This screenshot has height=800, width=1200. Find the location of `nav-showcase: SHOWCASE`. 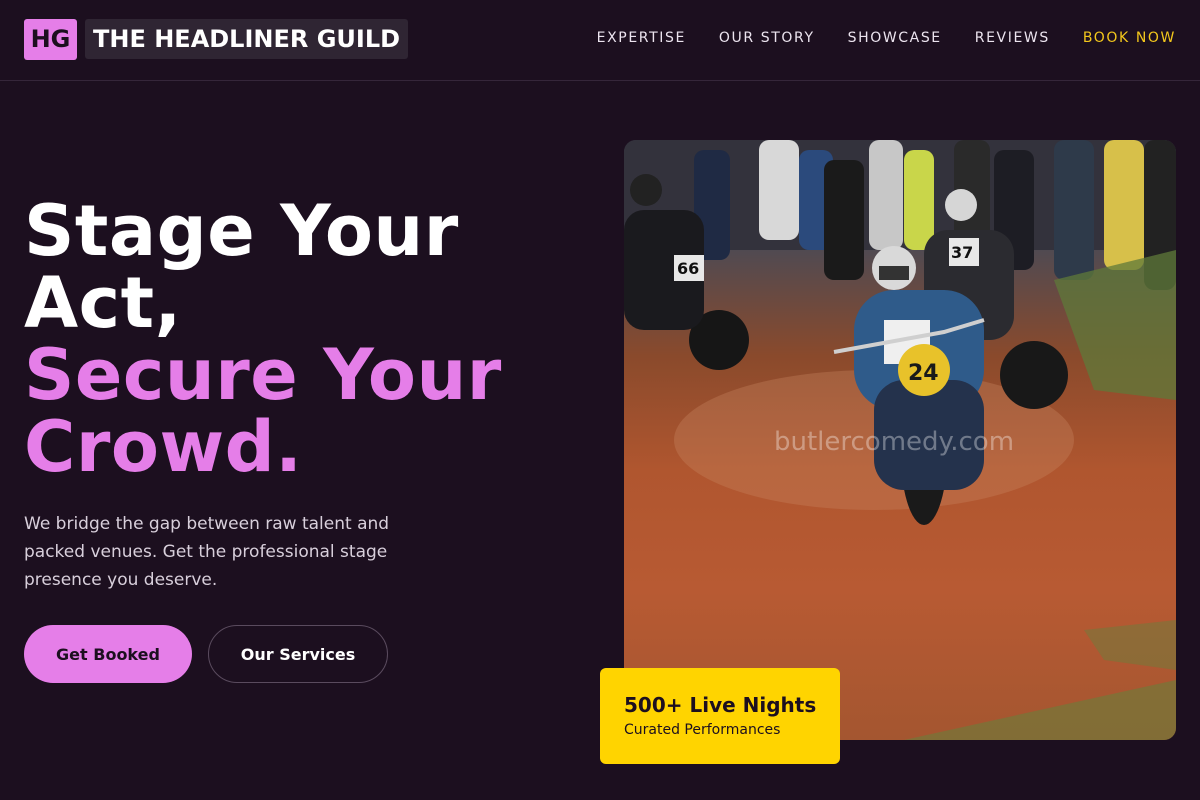

nav-showcase: SHOWCASE is located at coordinates (895, 38).